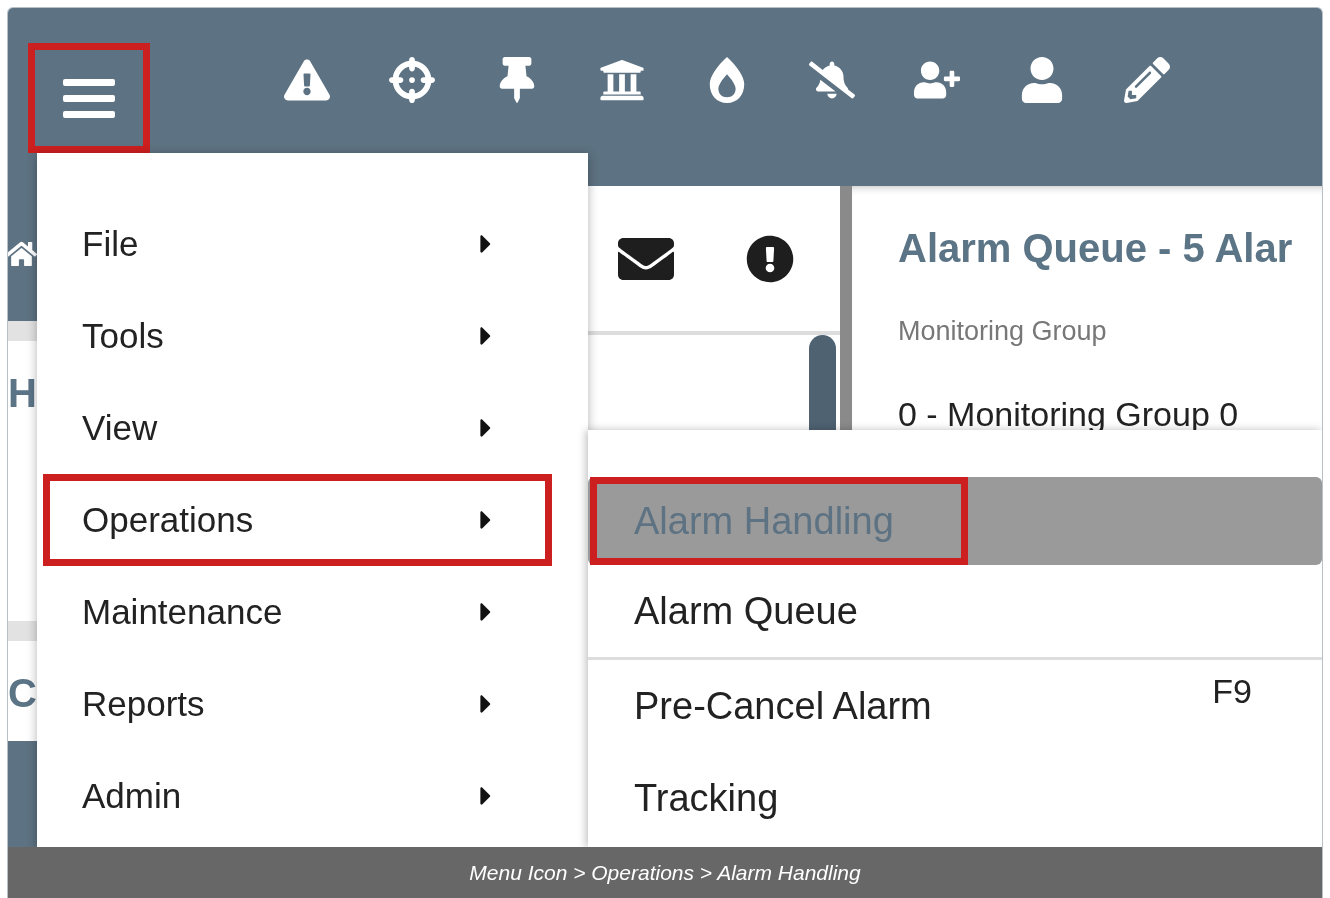  What do you see at coordinates (665, 872) in the screenshot?
I see `caption-text: Menu Icon > Operations > Alarm Handling` at bounding box center [665, 872].